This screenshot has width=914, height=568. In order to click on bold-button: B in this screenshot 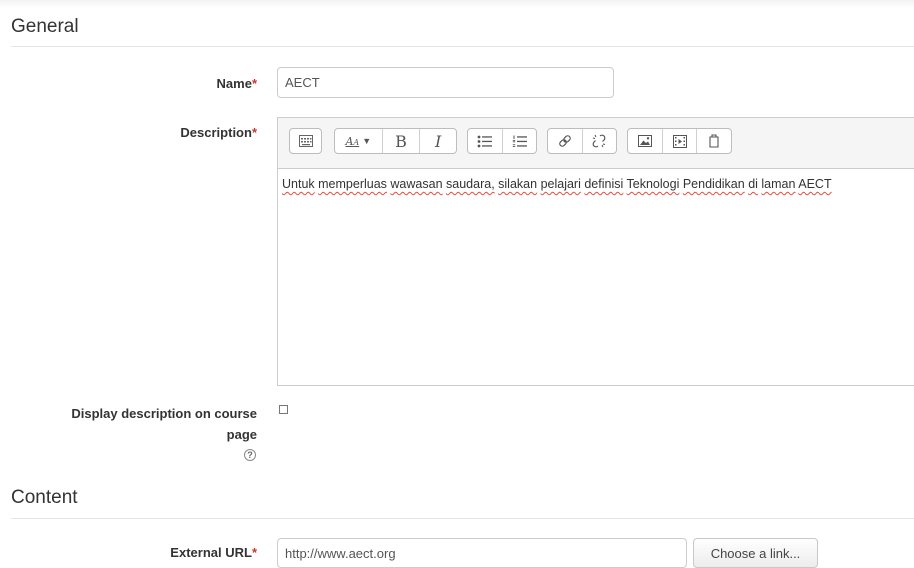, I will do `click(402, 141)`.